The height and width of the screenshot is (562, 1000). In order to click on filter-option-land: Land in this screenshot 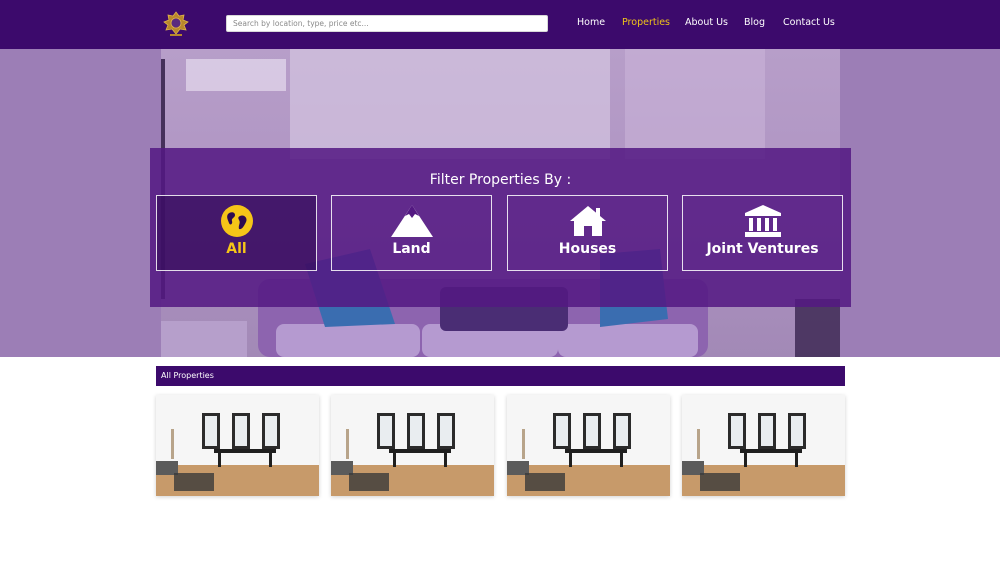, I will do `click(411, 233)`.